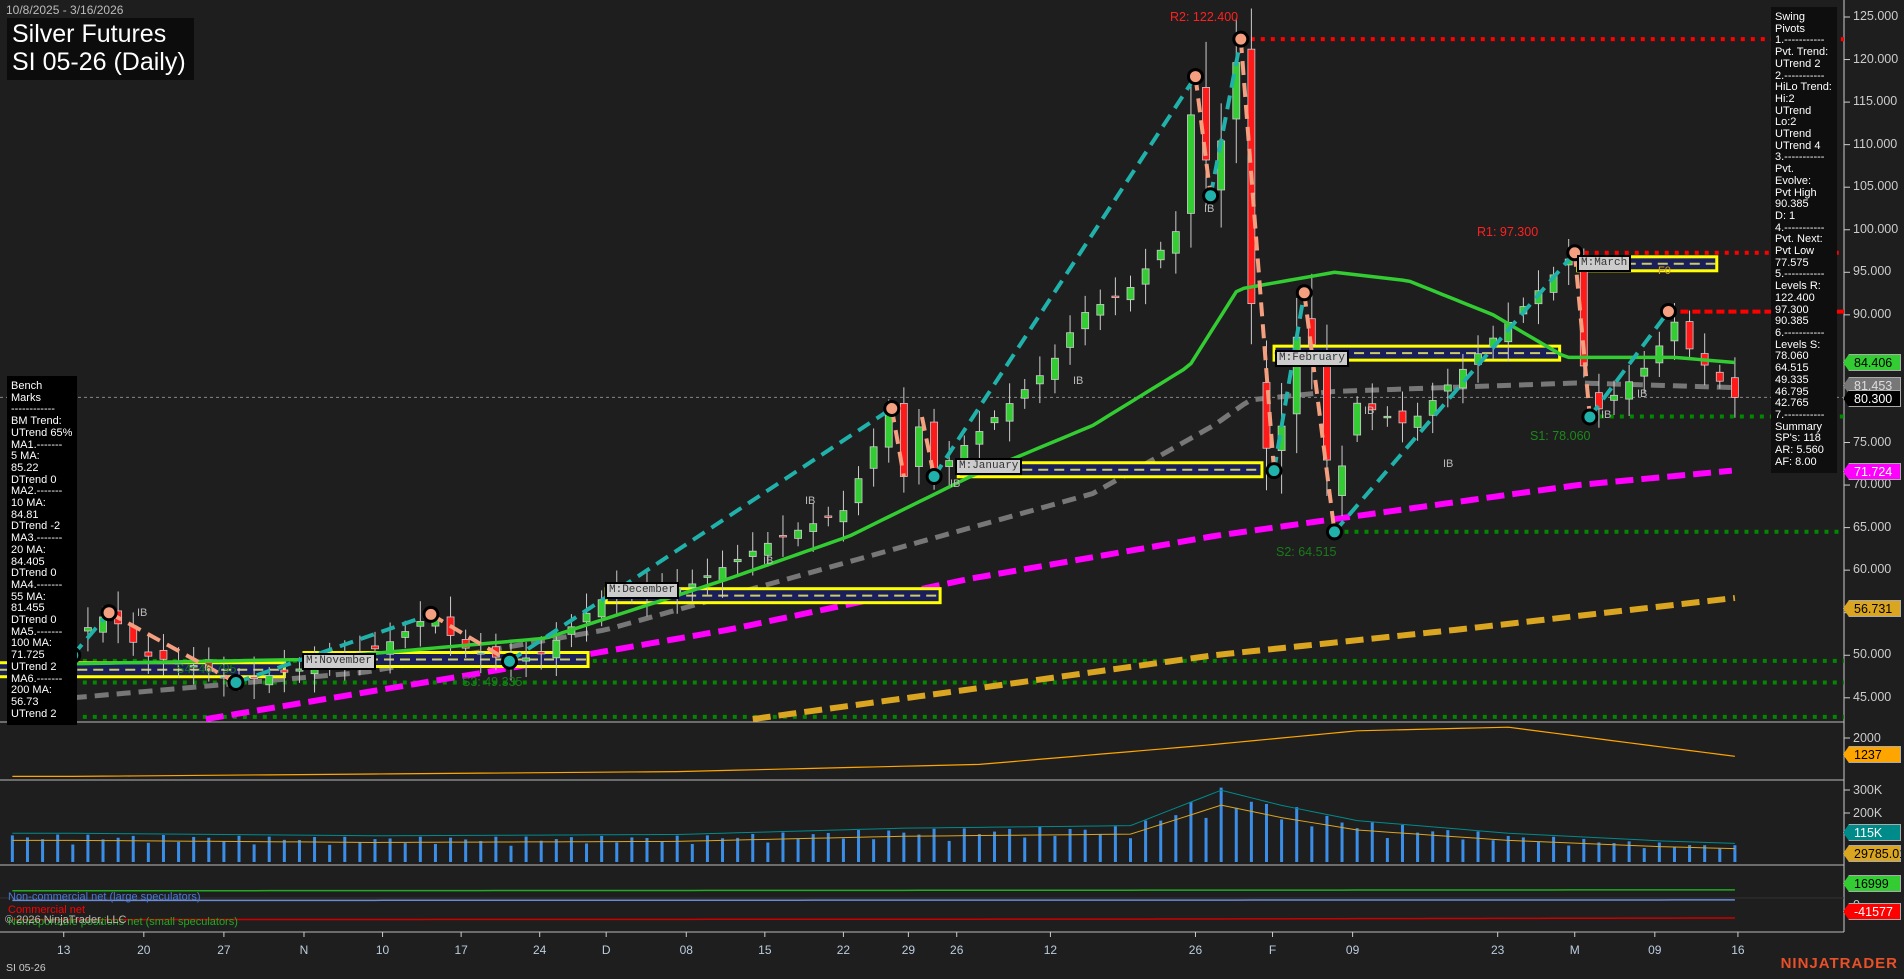 The image size is (1904, 979). Describe the element at coordinates (1664, 271) in the screenshot. I see `f0-label: F0` at that location.